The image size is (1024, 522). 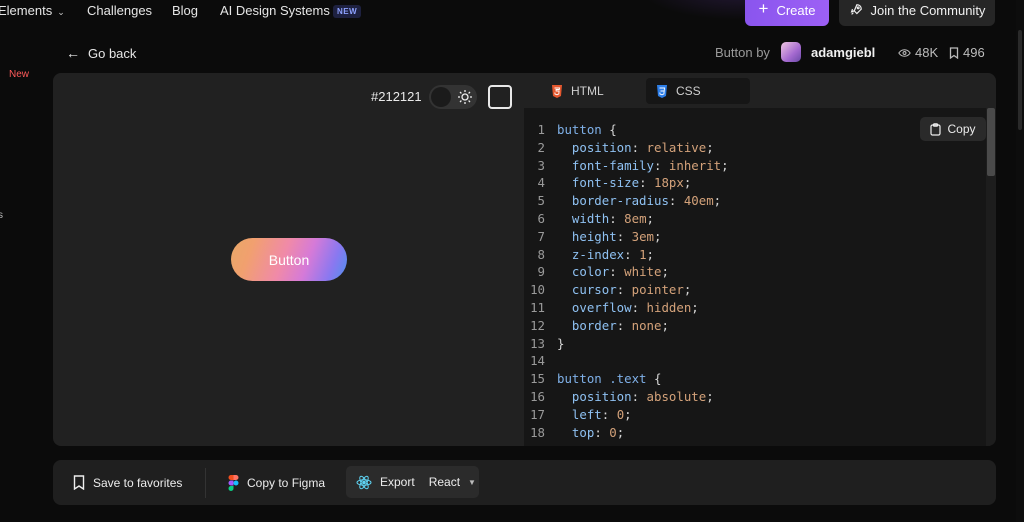 What do you see at coordinates (472, 482) in the screenshot?
I see `chevron-down-icon: ▼` at bounding box center [472, 482].